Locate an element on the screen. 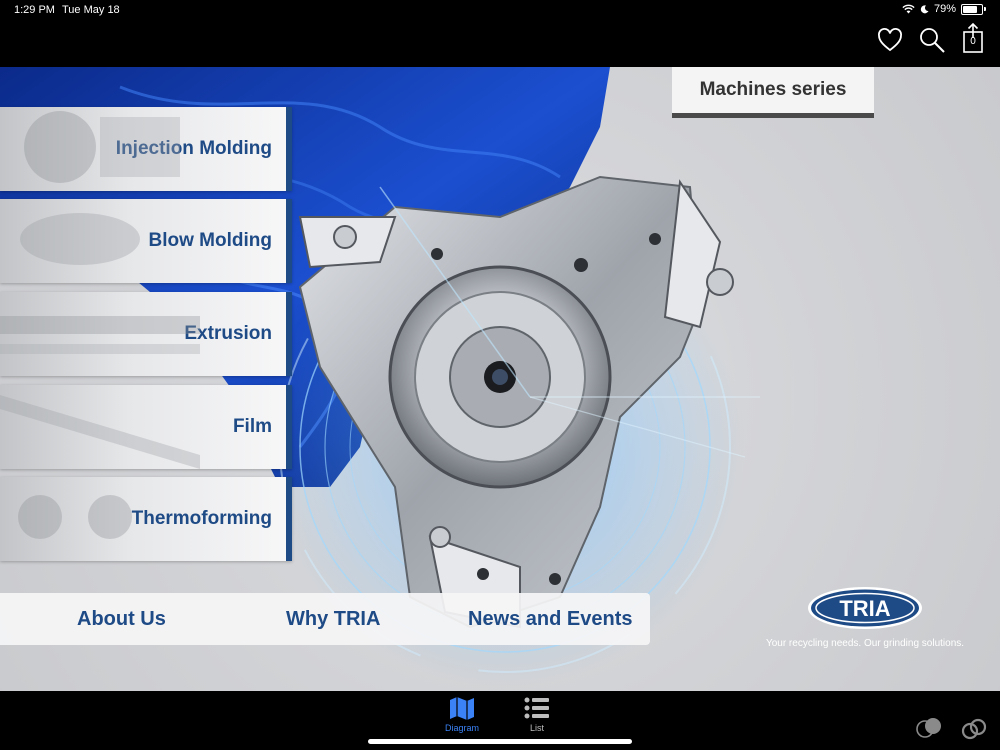 Image resolution: width=1000 pixels, height=750 pixels. chat-icon is located at coordinates (929, 729).